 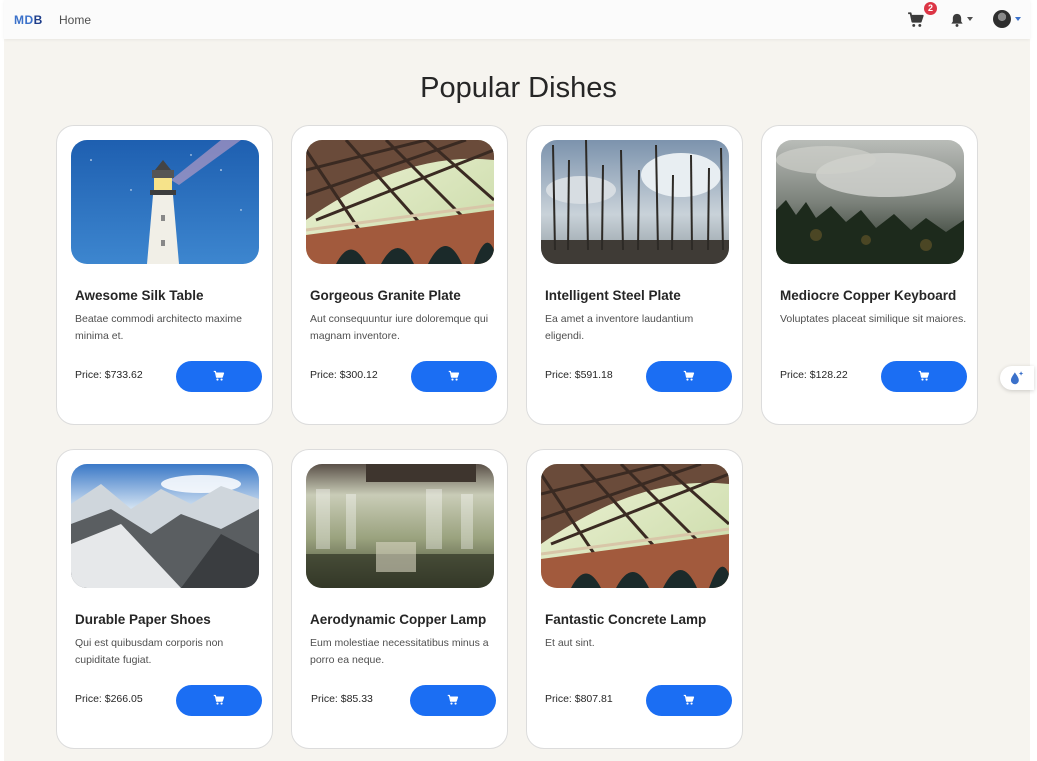 I want to click on droplet-icon, so click(x=1017, y=378).